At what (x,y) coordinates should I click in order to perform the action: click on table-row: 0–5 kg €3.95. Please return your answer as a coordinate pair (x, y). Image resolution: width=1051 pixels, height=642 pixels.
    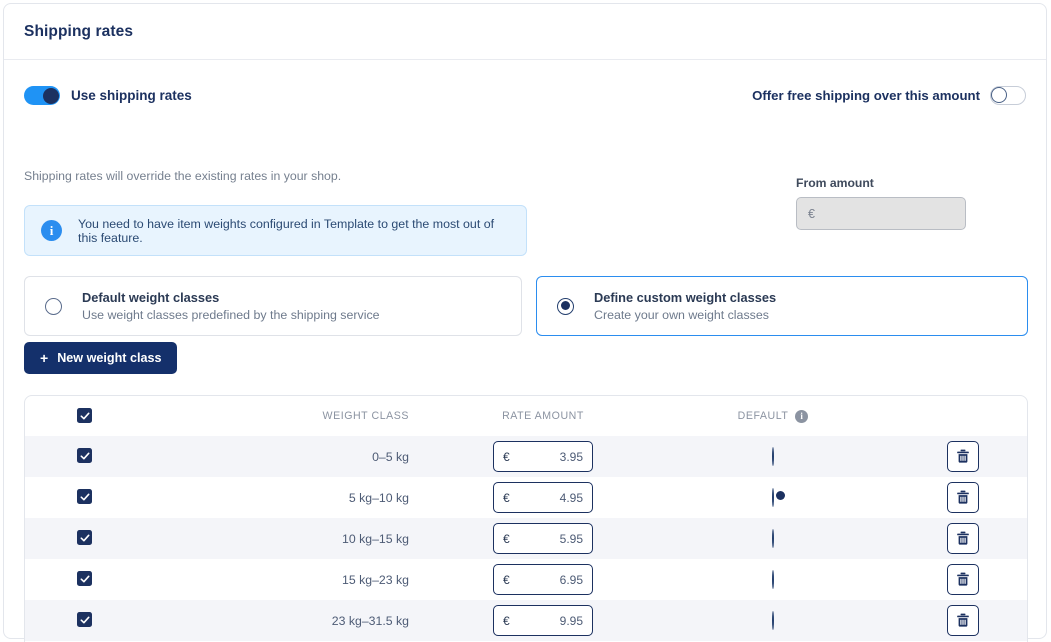
    Looking at the image, I should click on (526, 456).